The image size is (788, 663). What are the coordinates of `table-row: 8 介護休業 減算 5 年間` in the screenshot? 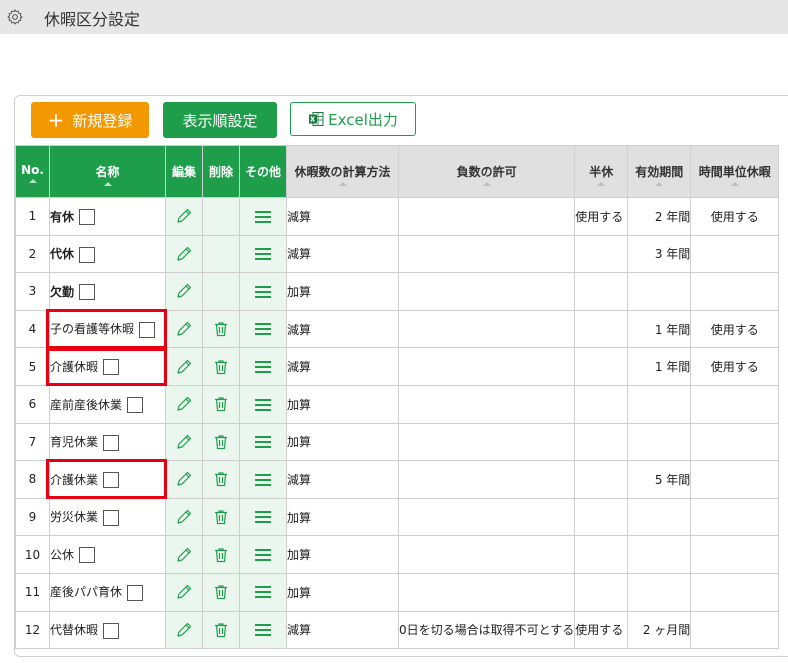 It's located at (397, 479).